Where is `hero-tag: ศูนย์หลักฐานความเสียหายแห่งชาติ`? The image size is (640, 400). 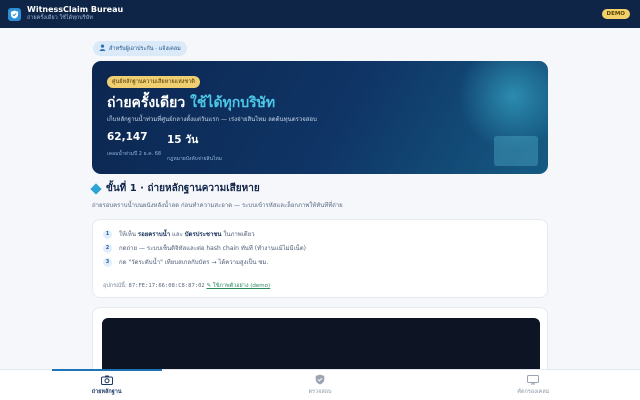
hero-tag: ศูนย์หลักฐานความเสียหายแห่งชาติ is located at coordinates (153, 82).